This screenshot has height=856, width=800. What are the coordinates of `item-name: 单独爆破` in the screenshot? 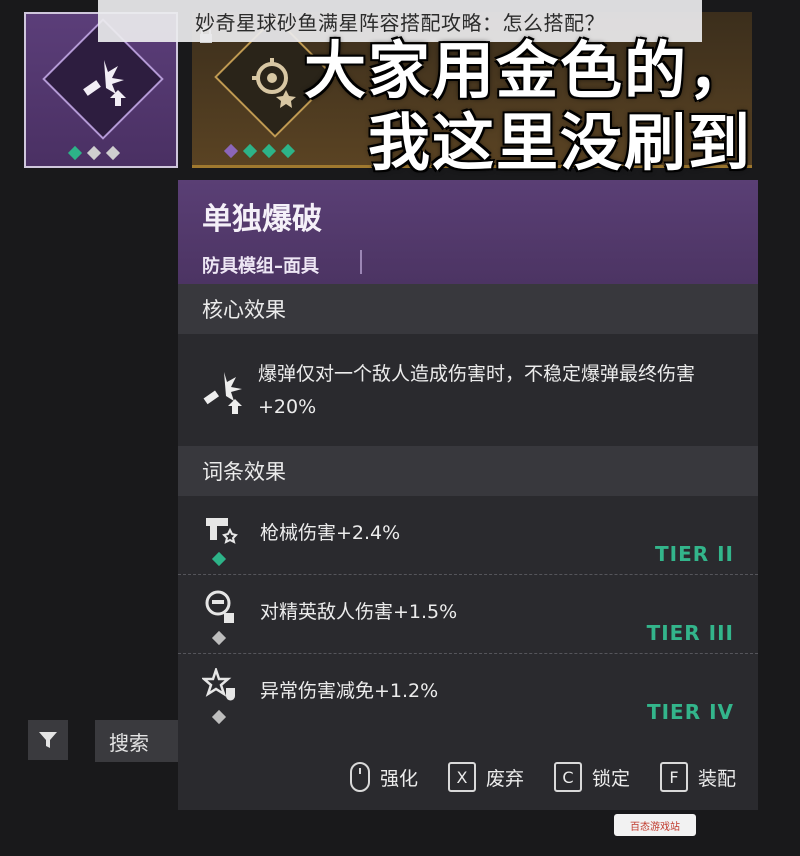 It's located at (262, 219).